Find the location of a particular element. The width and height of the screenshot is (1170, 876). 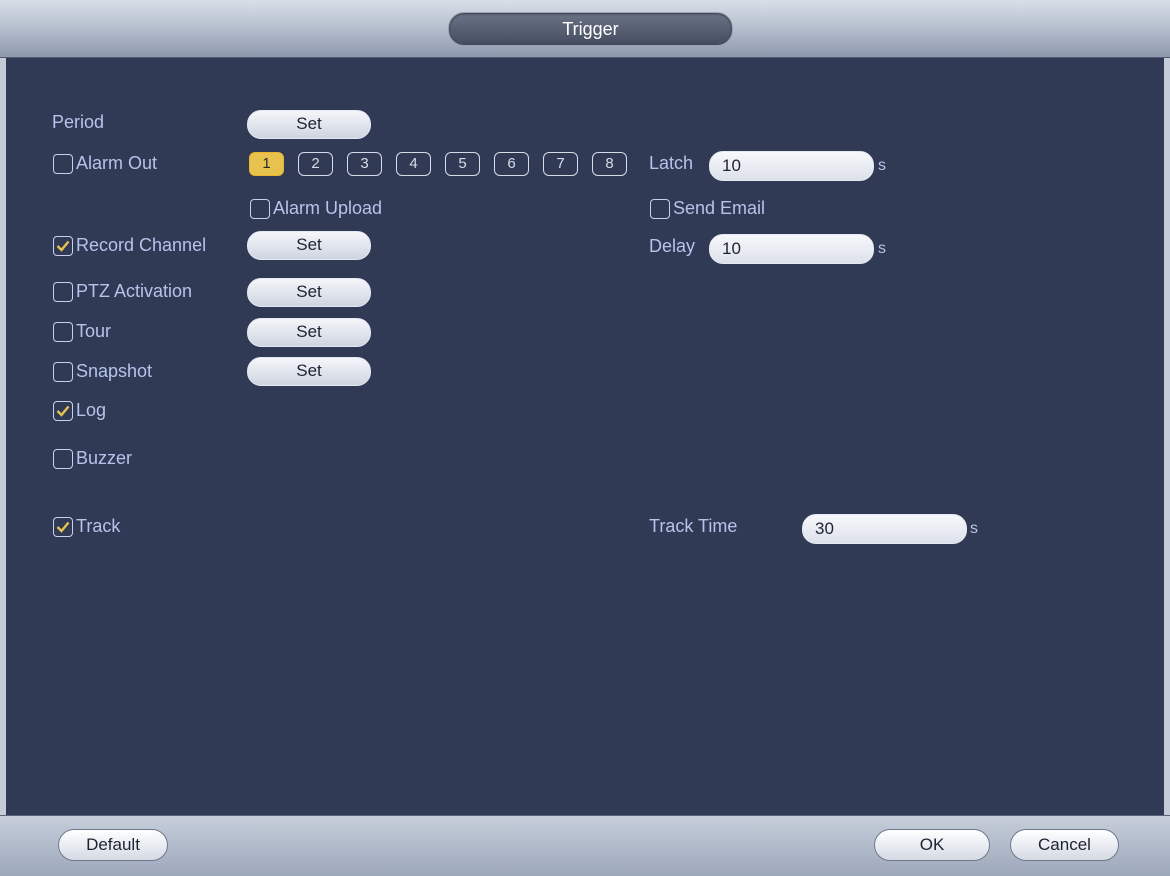

period-label: Period is located at coordinates (78, 122).